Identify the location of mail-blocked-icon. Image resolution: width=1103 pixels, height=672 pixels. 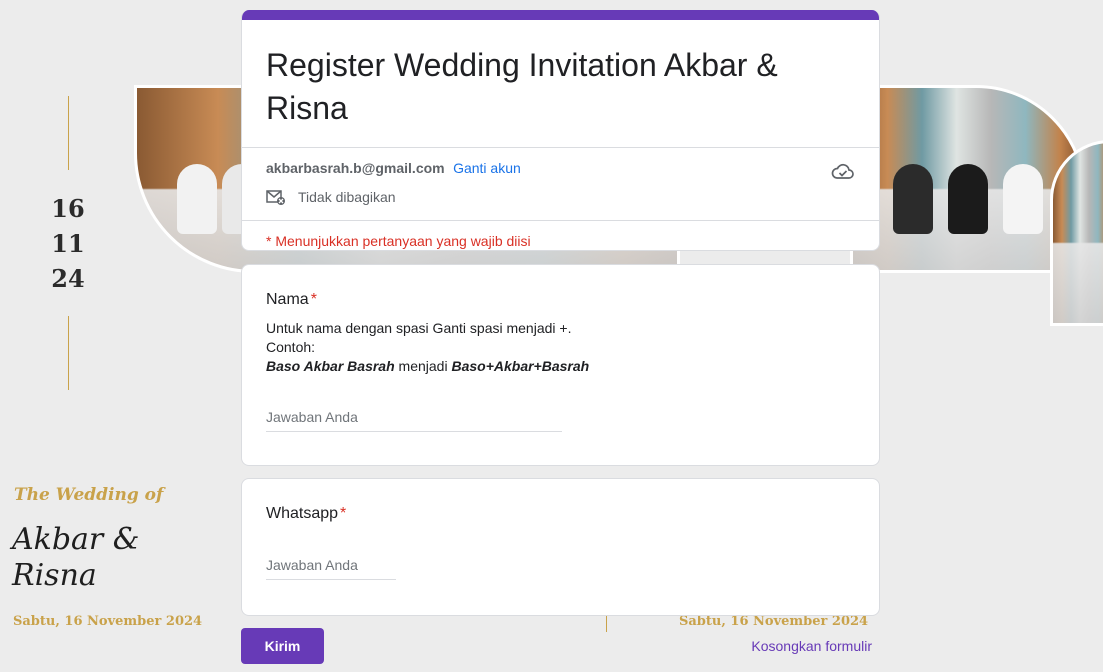
(275, 197).